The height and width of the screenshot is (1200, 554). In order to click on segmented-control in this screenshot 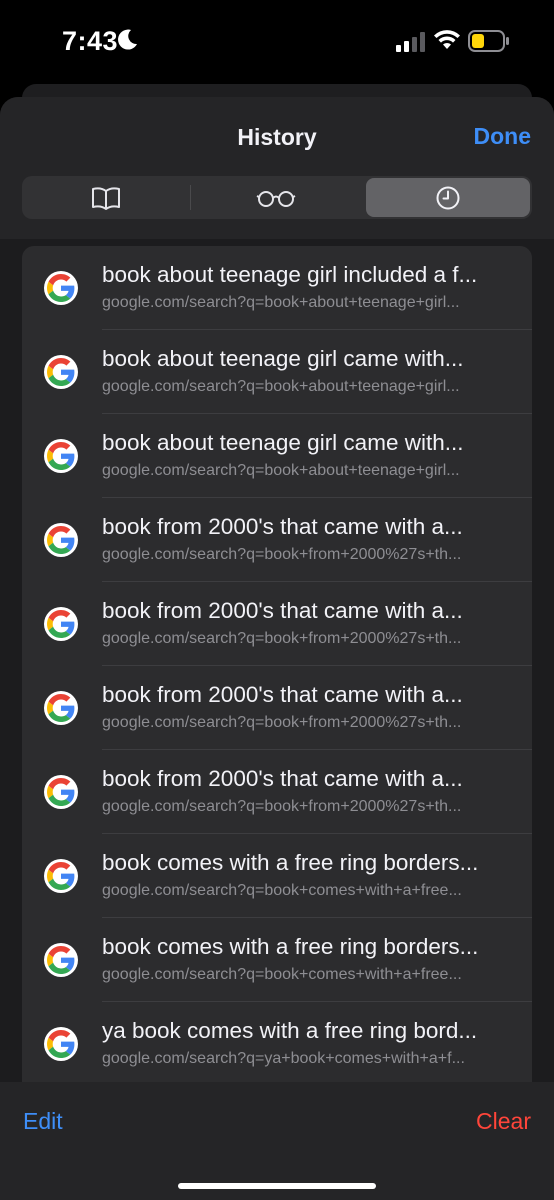, I will do `click(277, 197)`.